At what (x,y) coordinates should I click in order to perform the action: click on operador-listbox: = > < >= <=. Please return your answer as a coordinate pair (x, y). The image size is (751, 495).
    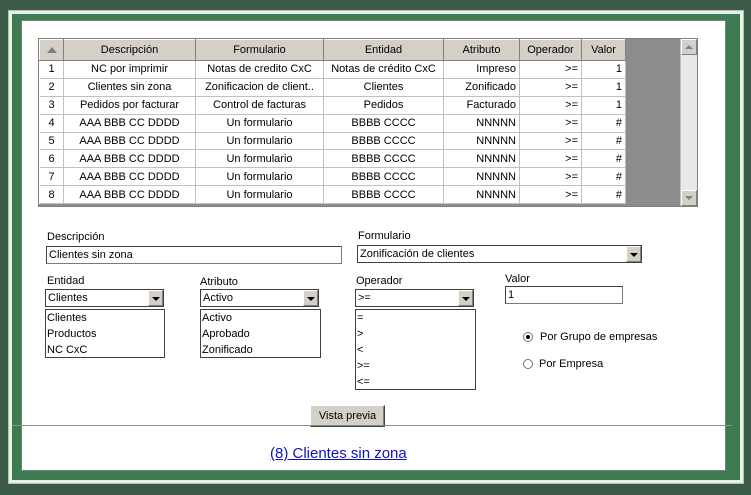
    Looking at the image, I should click on (415, 349).